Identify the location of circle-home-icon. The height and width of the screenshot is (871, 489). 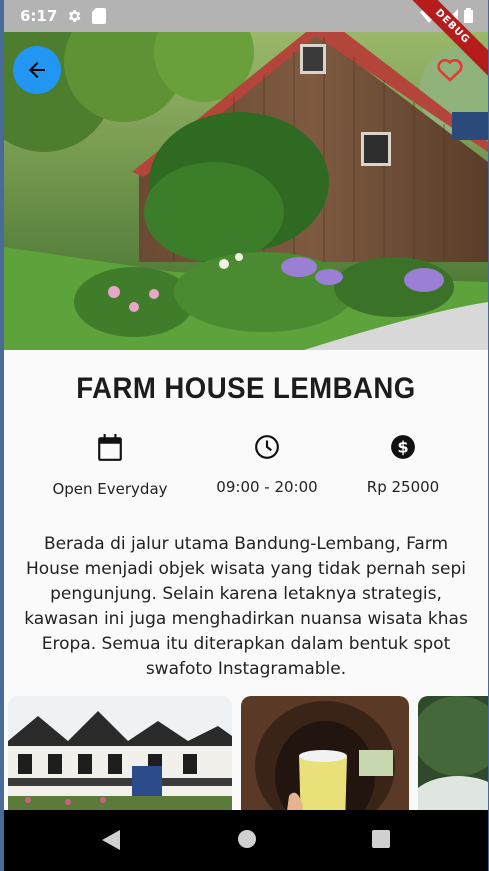
(247, 839).